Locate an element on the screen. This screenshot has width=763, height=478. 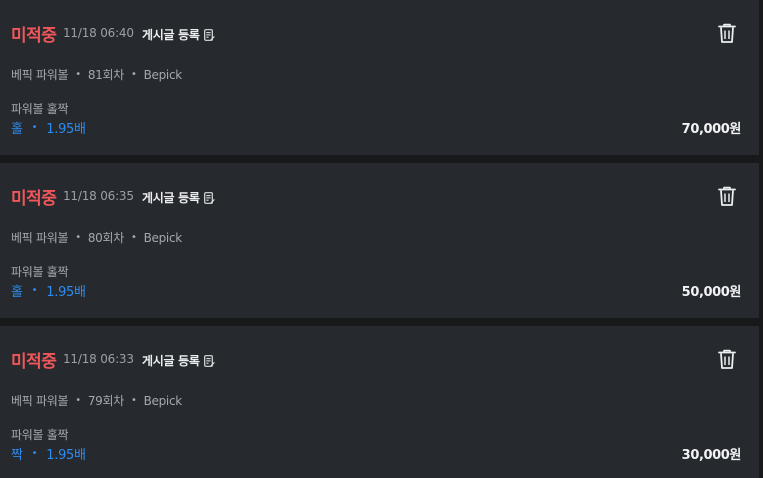
bet-amount: 70,000원 is located at coordinates (711, 129).